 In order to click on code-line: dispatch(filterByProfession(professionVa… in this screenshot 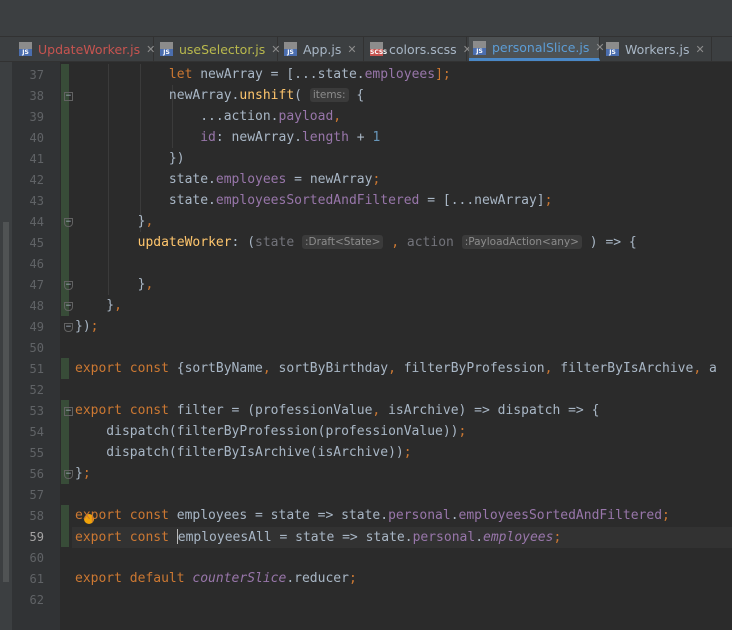, I will do `click(270, 431)`.